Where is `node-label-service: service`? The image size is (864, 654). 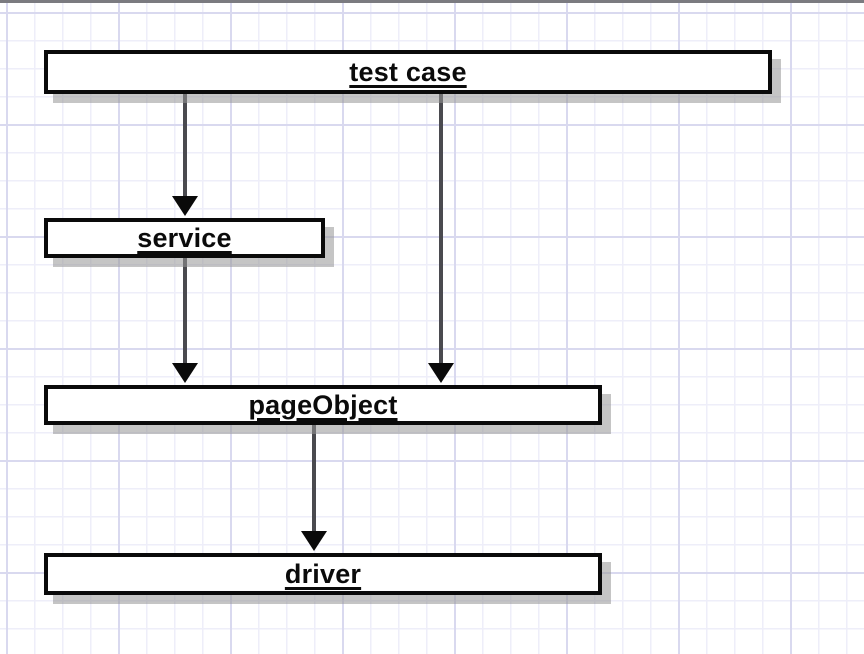 node-label-service: service is located at coordinates (184, 237).